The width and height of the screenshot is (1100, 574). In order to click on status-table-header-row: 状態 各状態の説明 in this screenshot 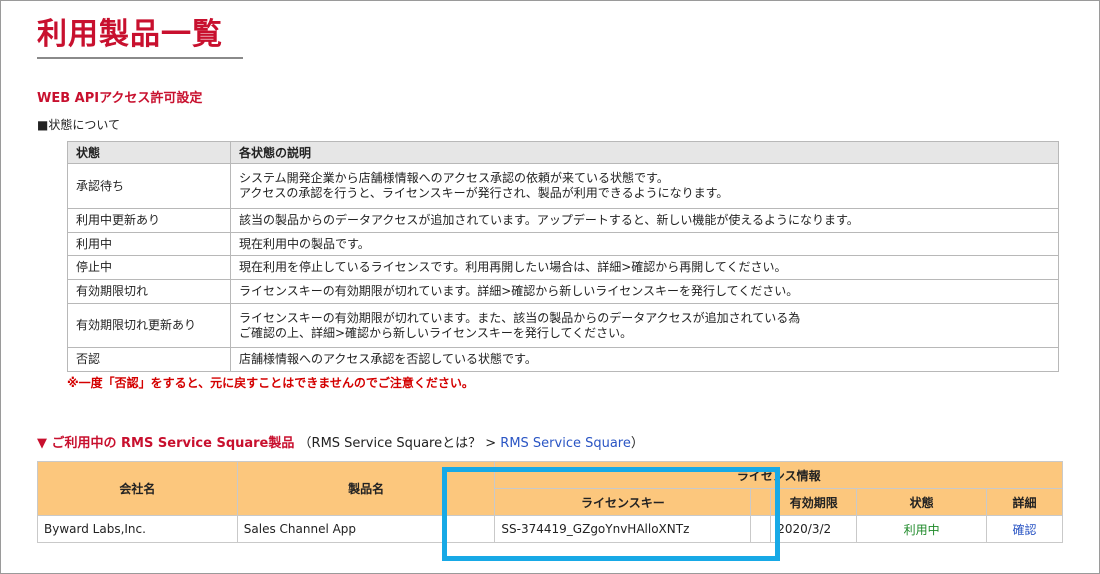, I will do `click(563, 152)`.